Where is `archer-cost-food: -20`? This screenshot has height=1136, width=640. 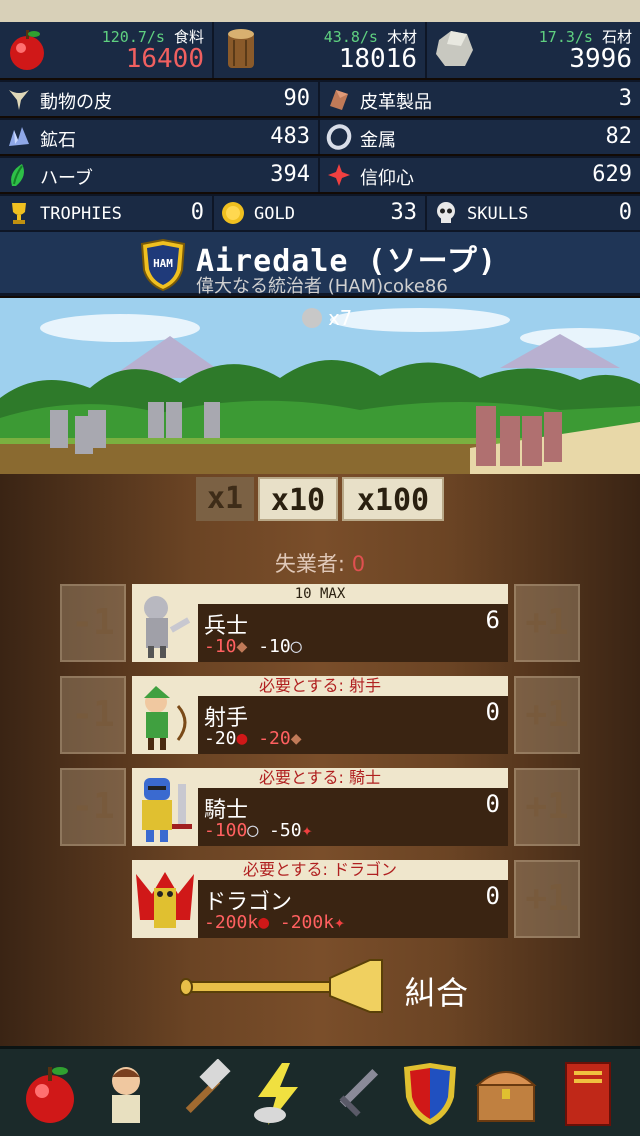
archer-cost-food: -20 is located at coordinates (220, 738).